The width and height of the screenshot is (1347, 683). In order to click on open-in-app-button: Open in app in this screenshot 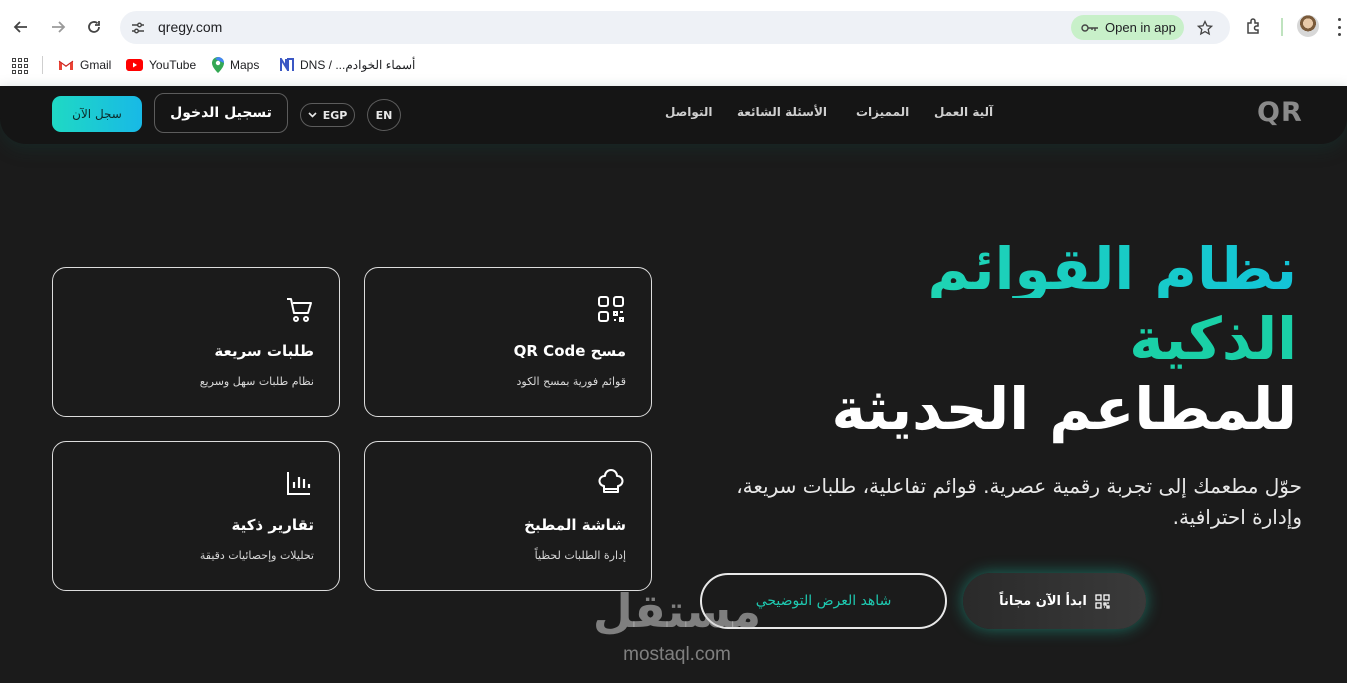, I will do `click(1127, 27)`.